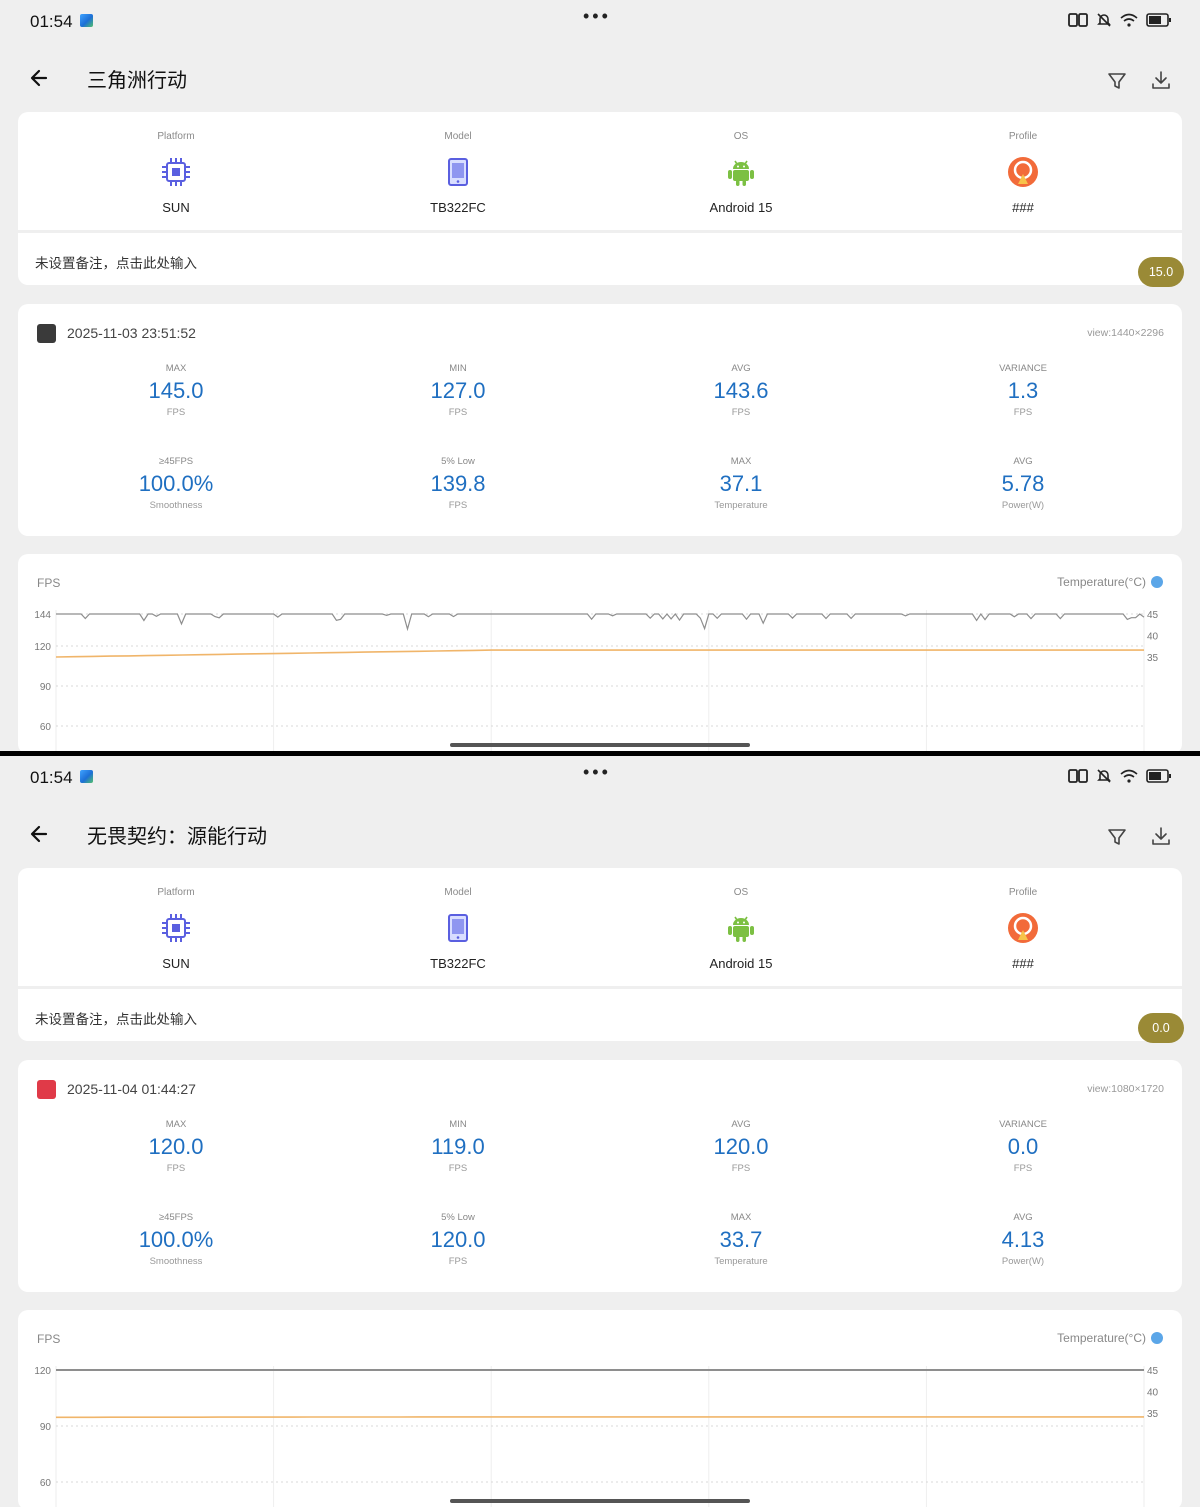  What do you see at coordinates (1023, 892) in the screenshot?
I see `device-label: Profile` at bounding box center [1023, 892].